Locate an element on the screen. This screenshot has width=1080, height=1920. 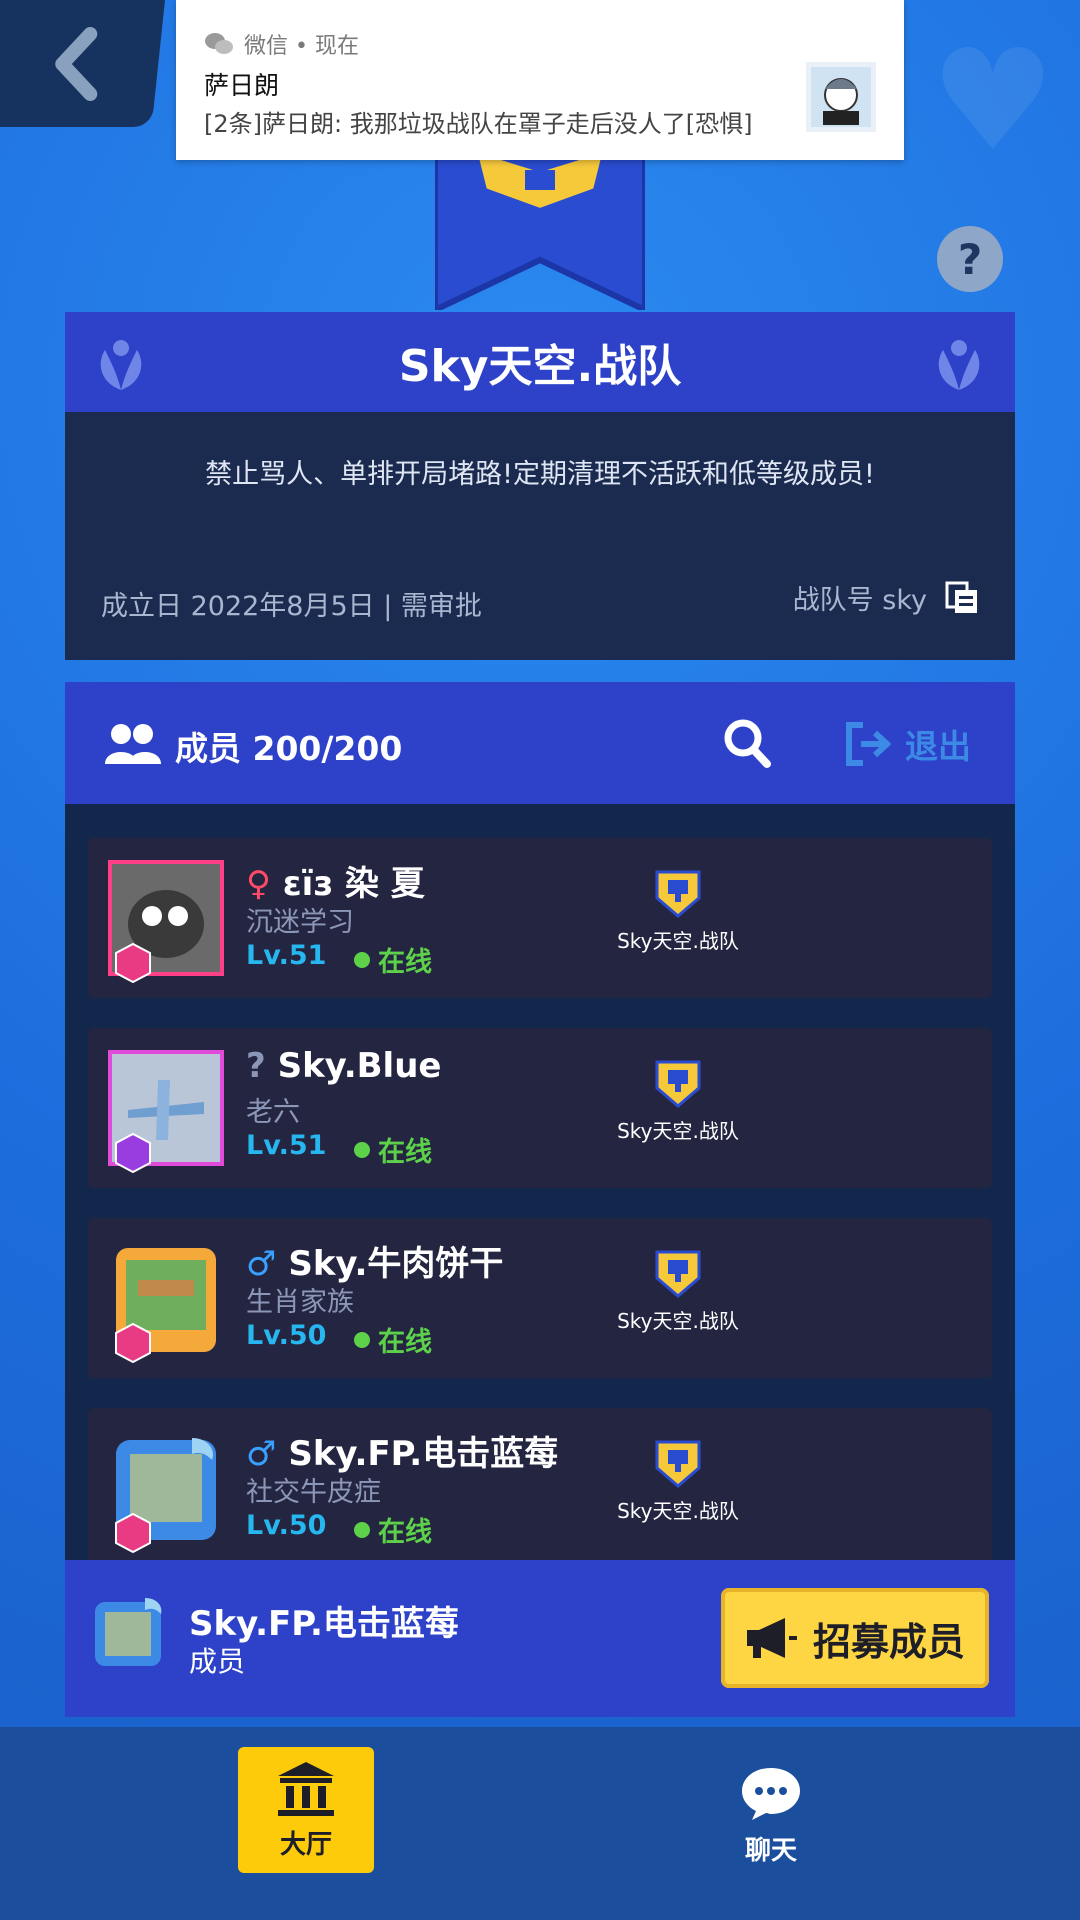
member-title: 生肖家族 is located at coordinates (300, 1302).